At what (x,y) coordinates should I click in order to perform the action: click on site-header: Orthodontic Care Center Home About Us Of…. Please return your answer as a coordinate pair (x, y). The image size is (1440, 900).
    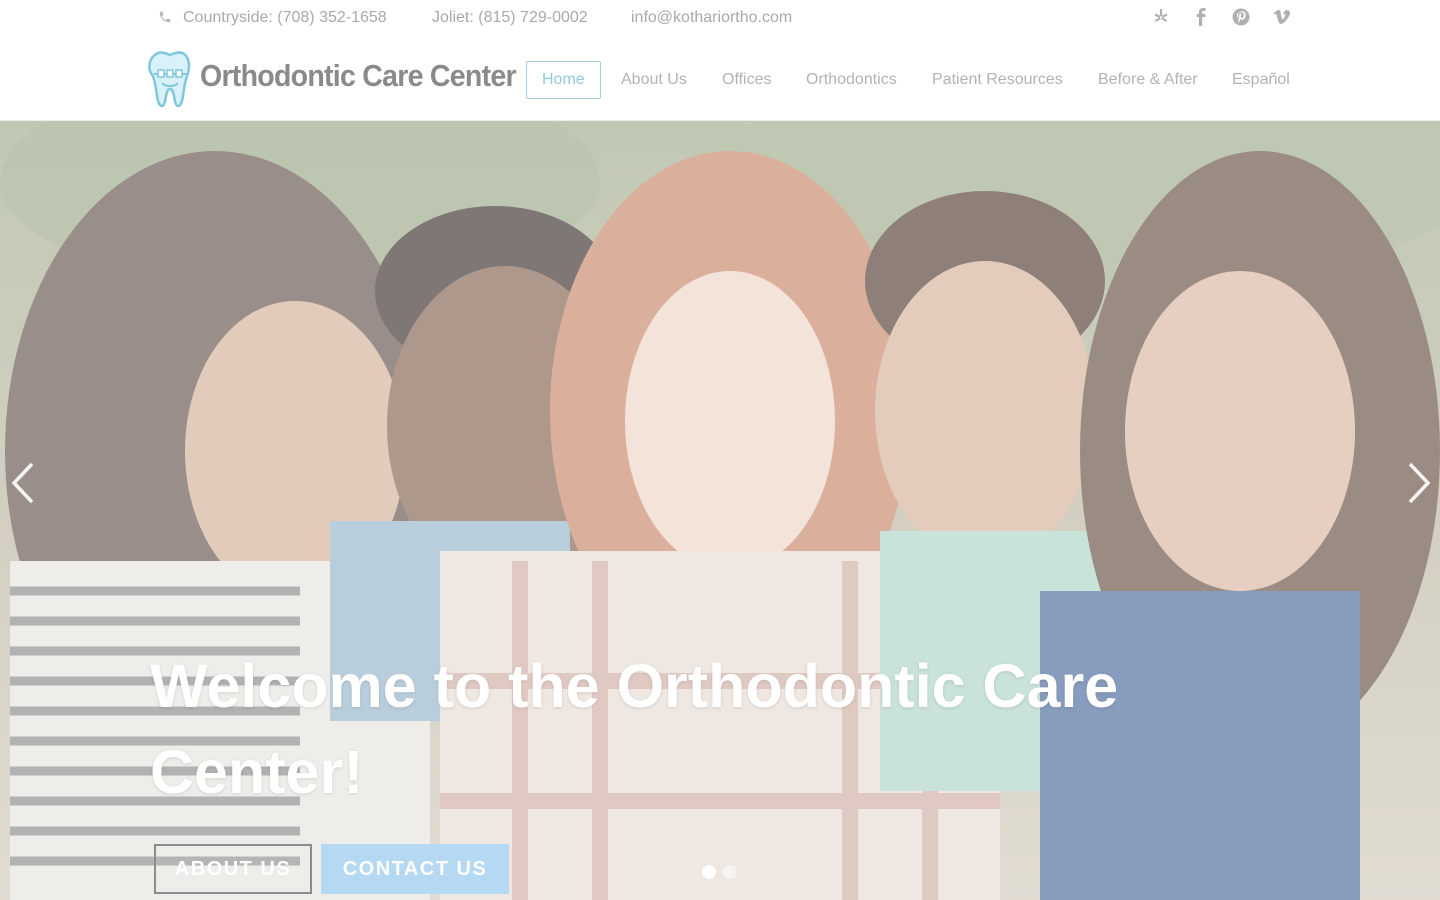
    Looking at the image, I should click on (720, 78).